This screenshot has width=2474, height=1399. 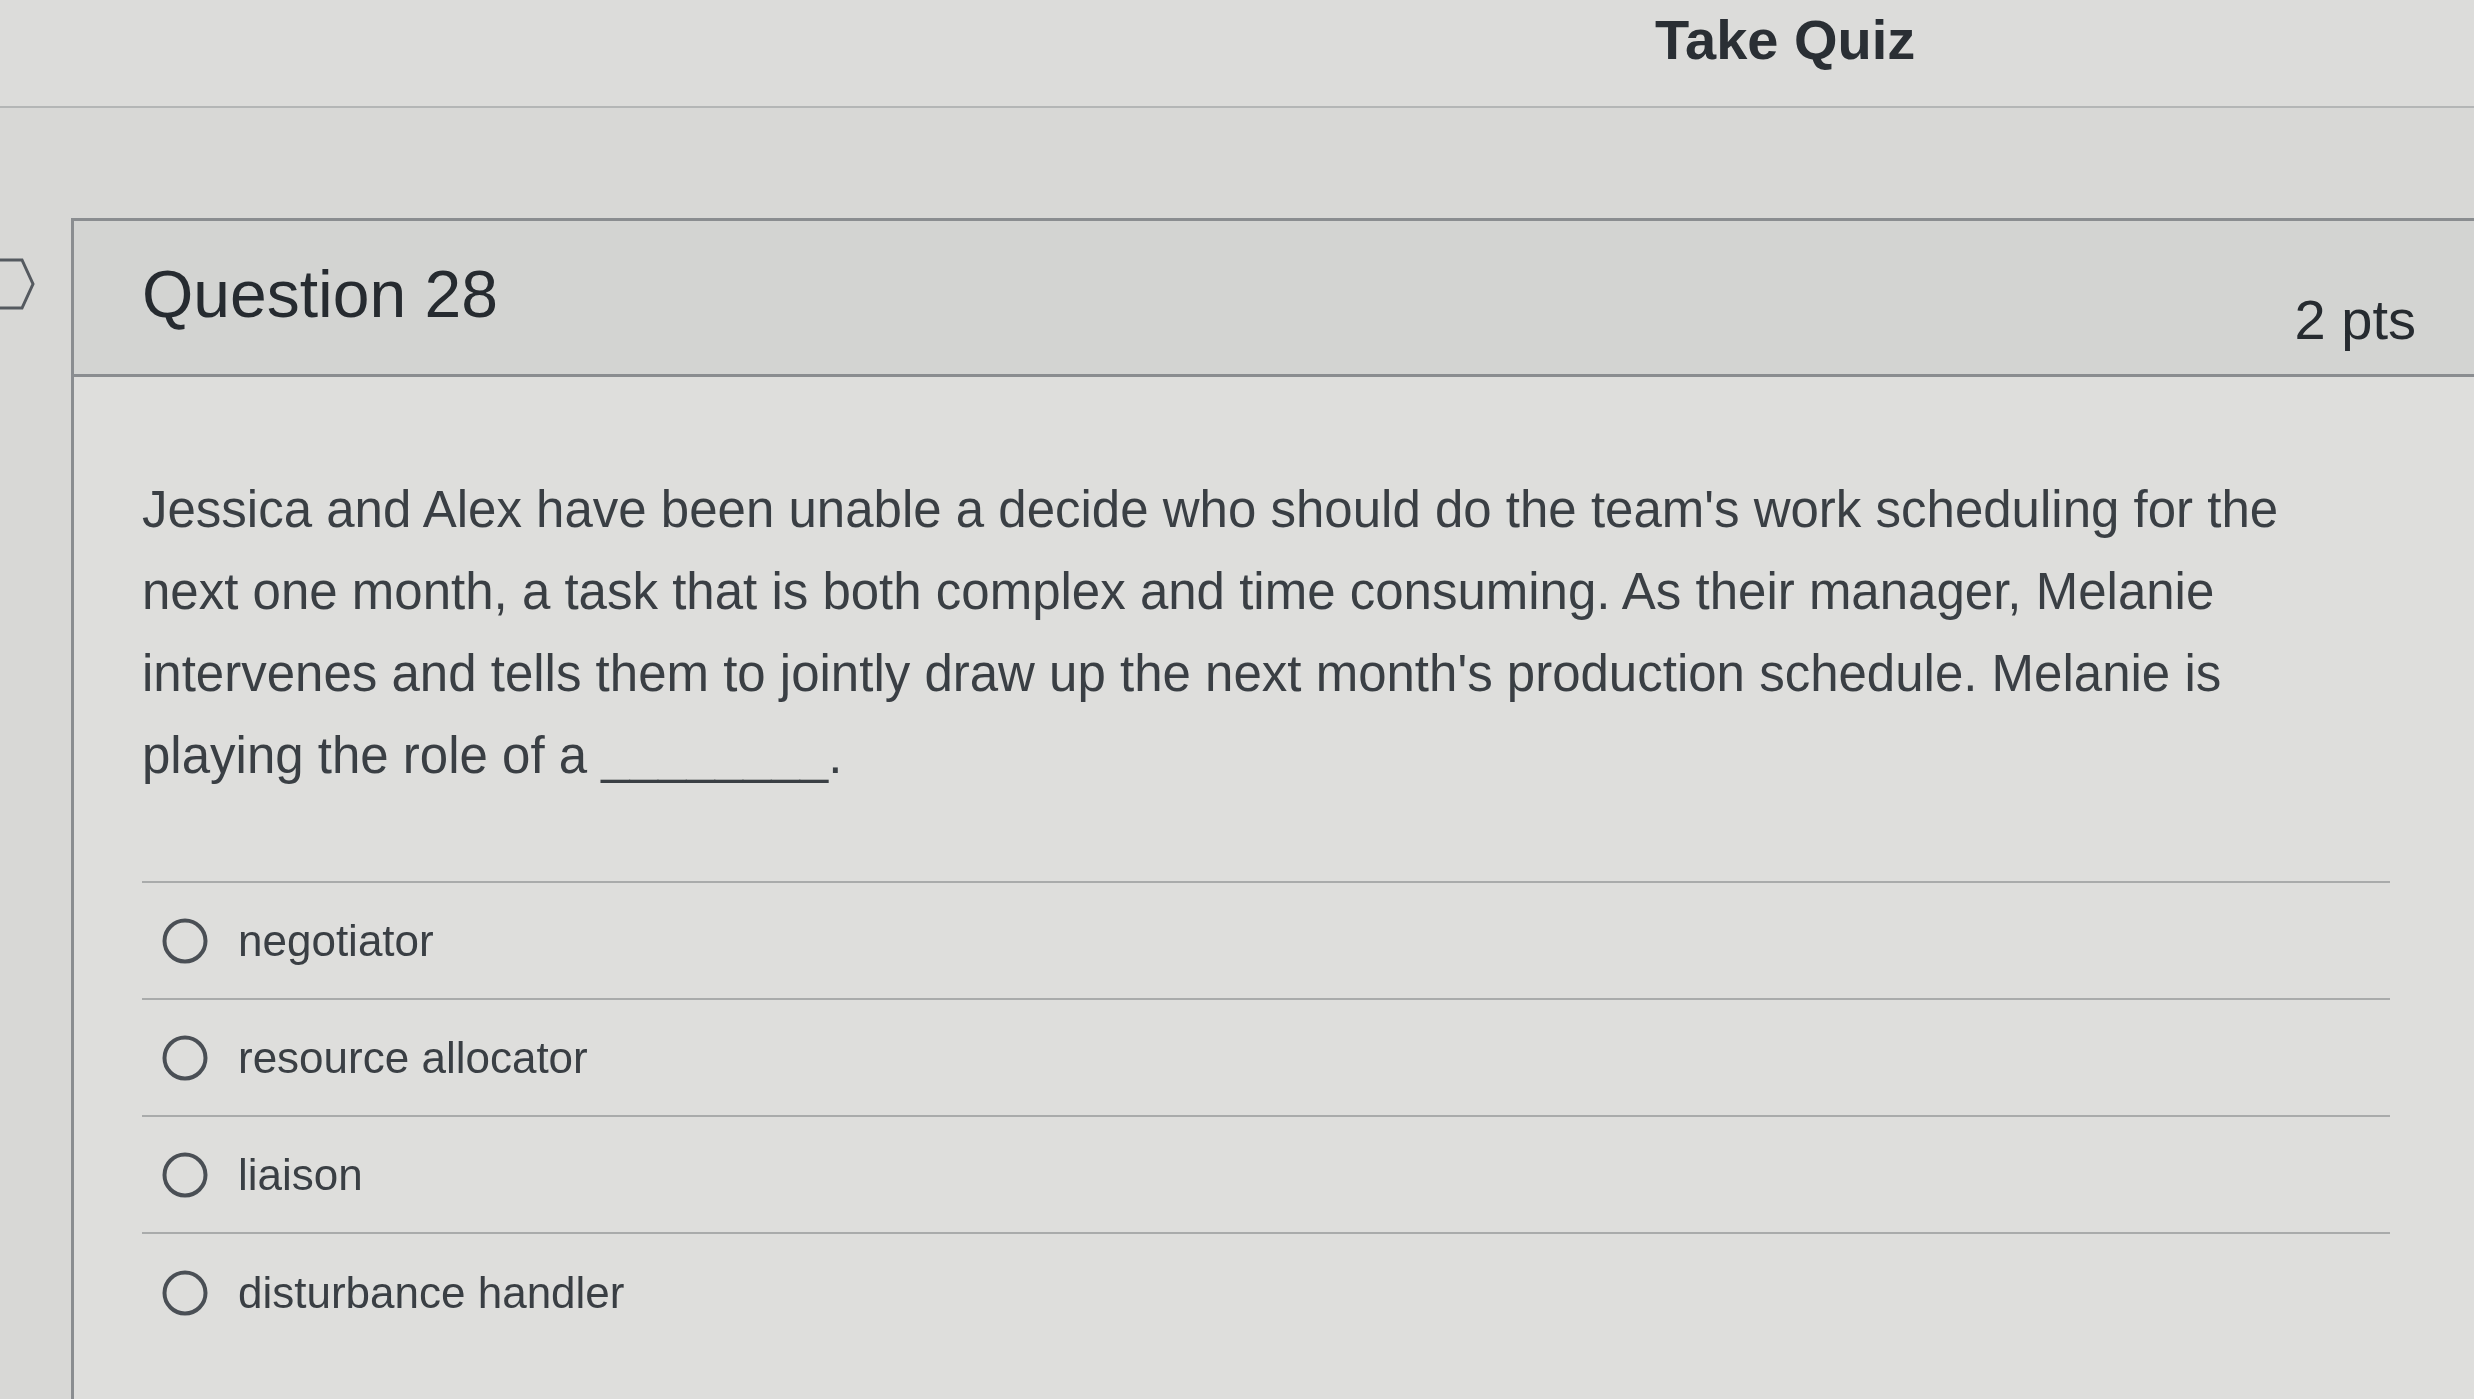 I want to click on question-points: 2 pts, so click(x=2355, y=319).